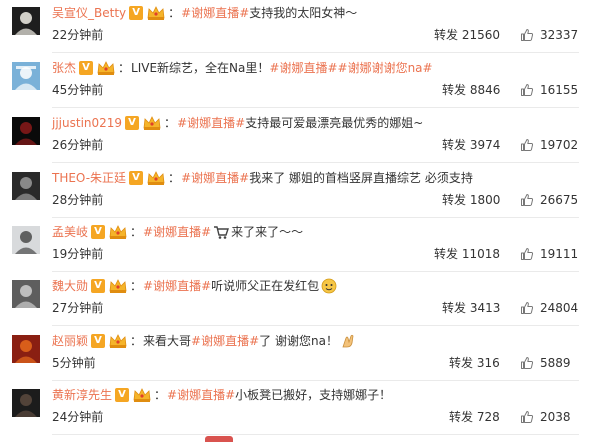  Describe the element at coordinates (265, 286) in the screenshot. I see `comment-text: 听说师父正在发红包` at that location.